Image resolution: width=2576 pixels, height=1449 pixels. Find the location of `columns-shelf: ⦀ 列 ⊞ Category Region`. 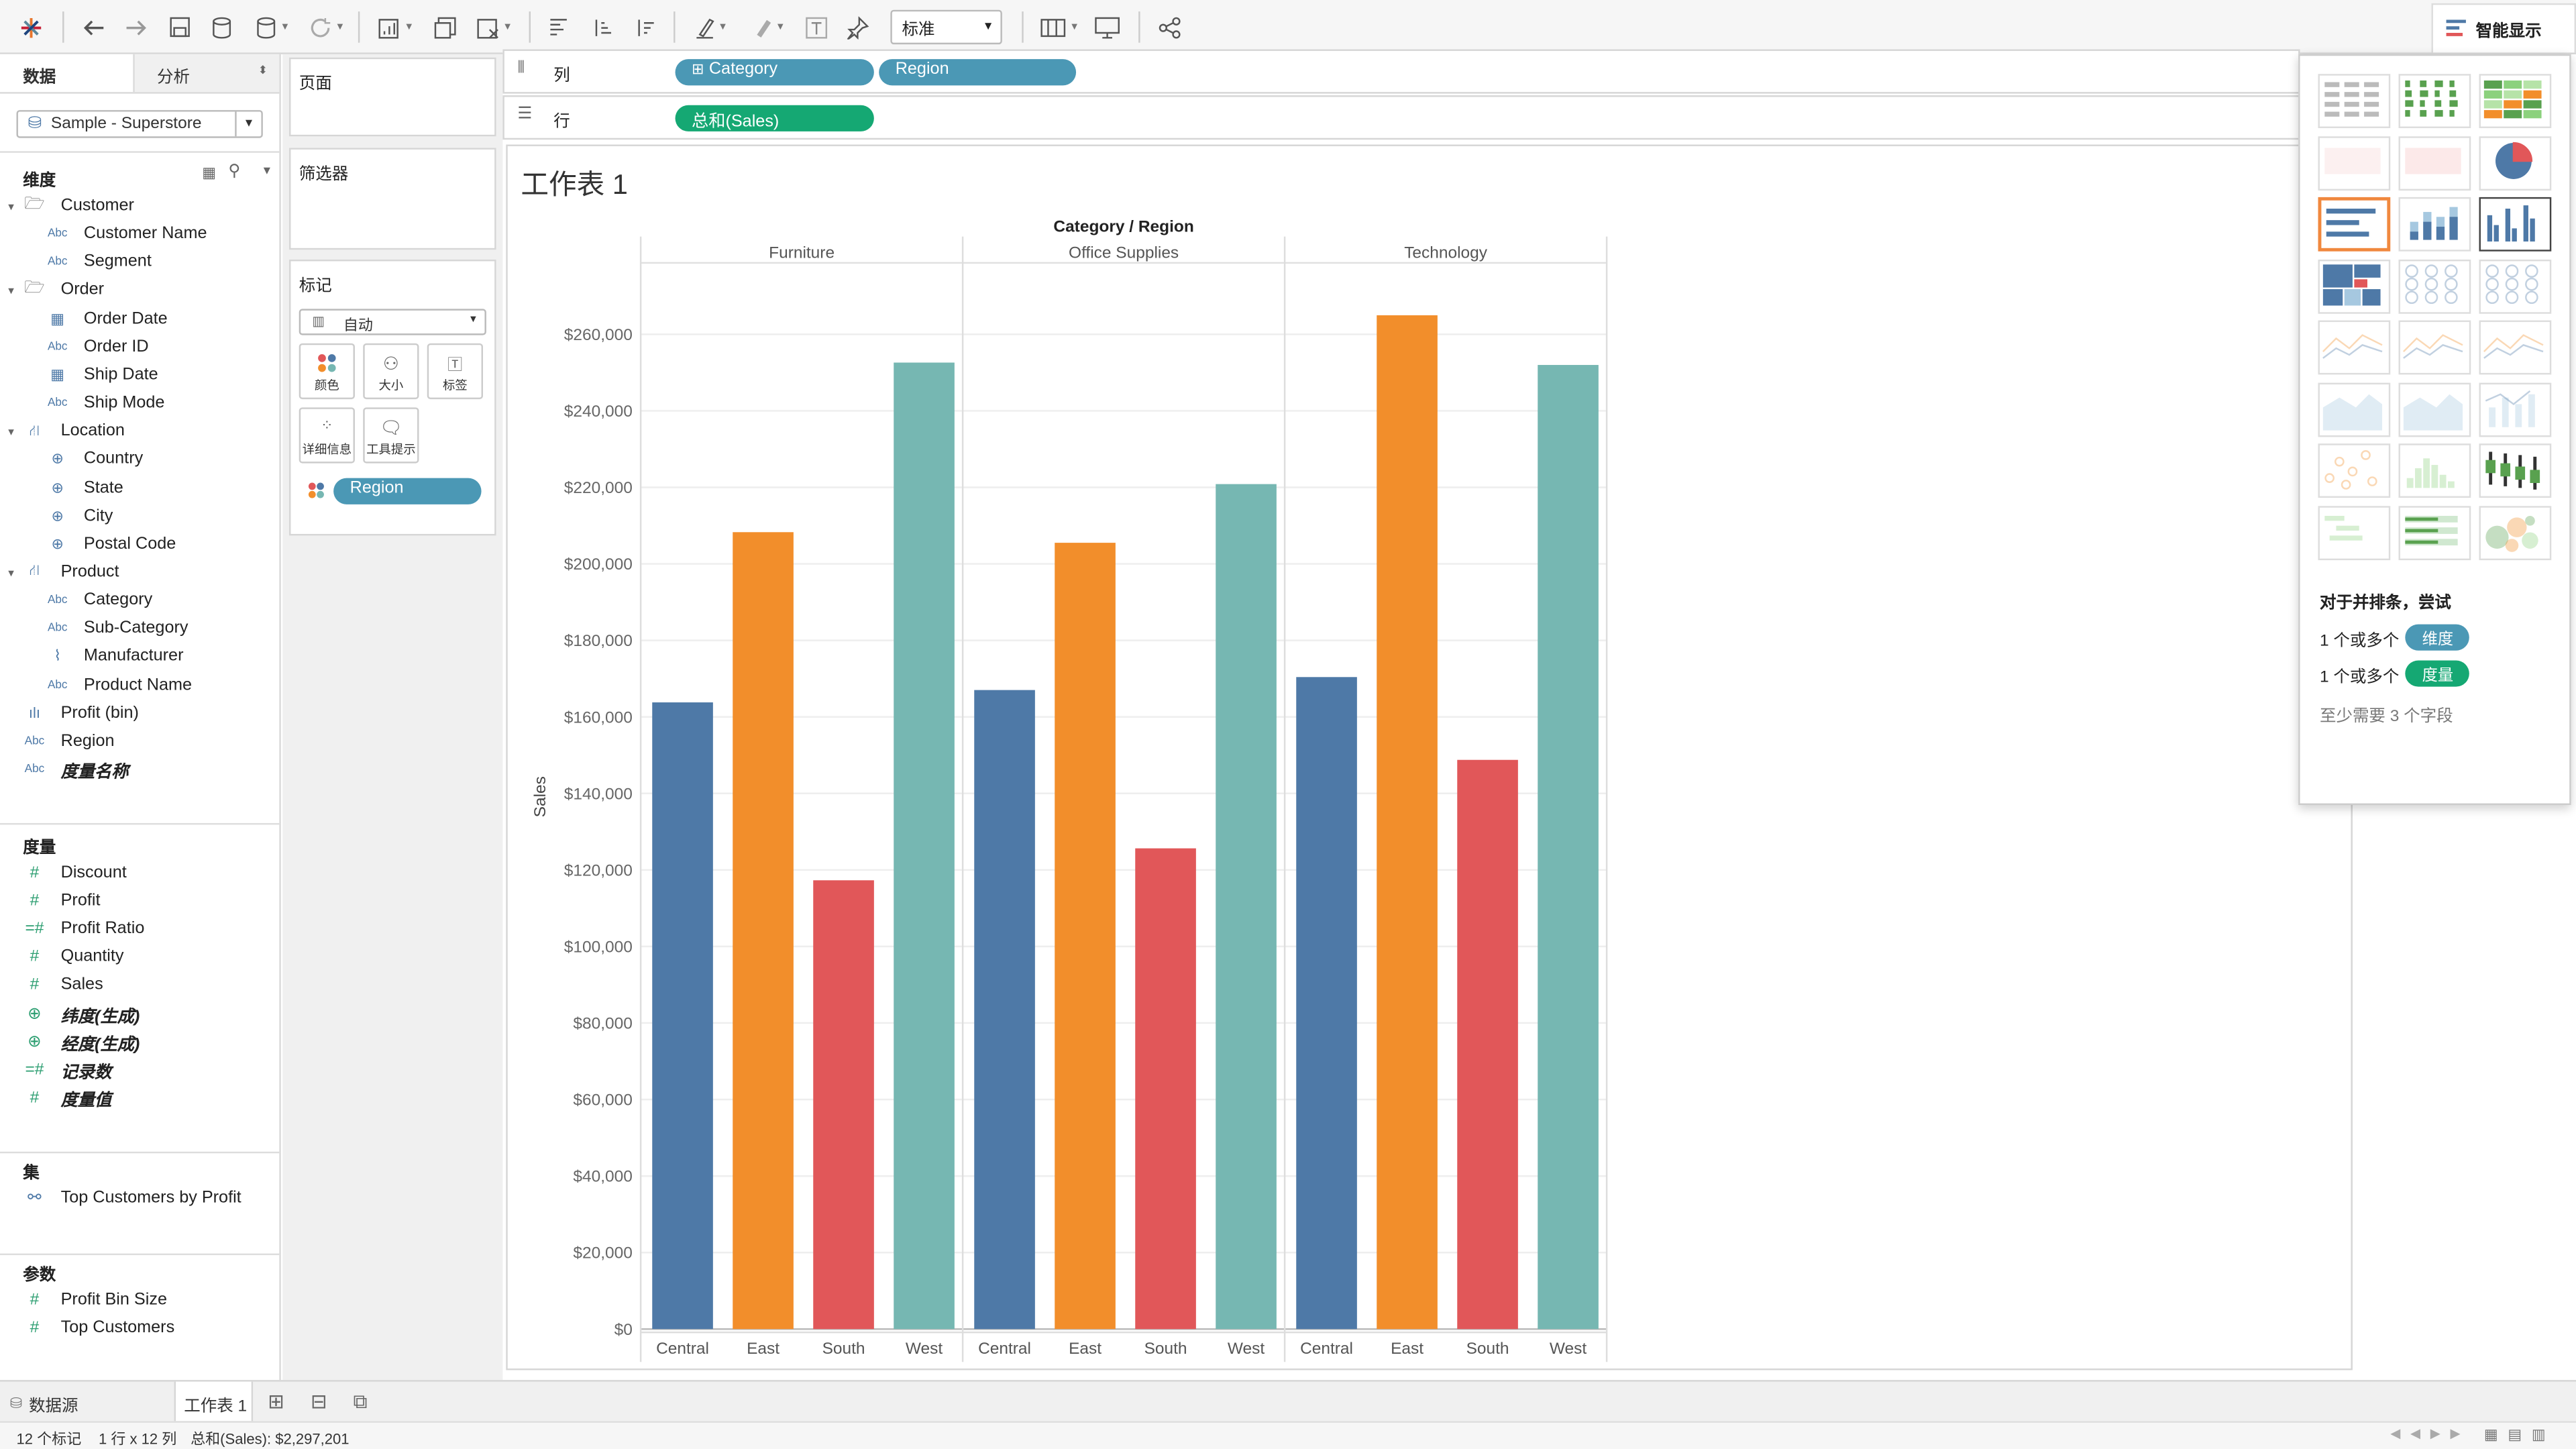

columns-shelf: ⦀ 列 ⊞ Category Region is located at coordinates (1401, 71).